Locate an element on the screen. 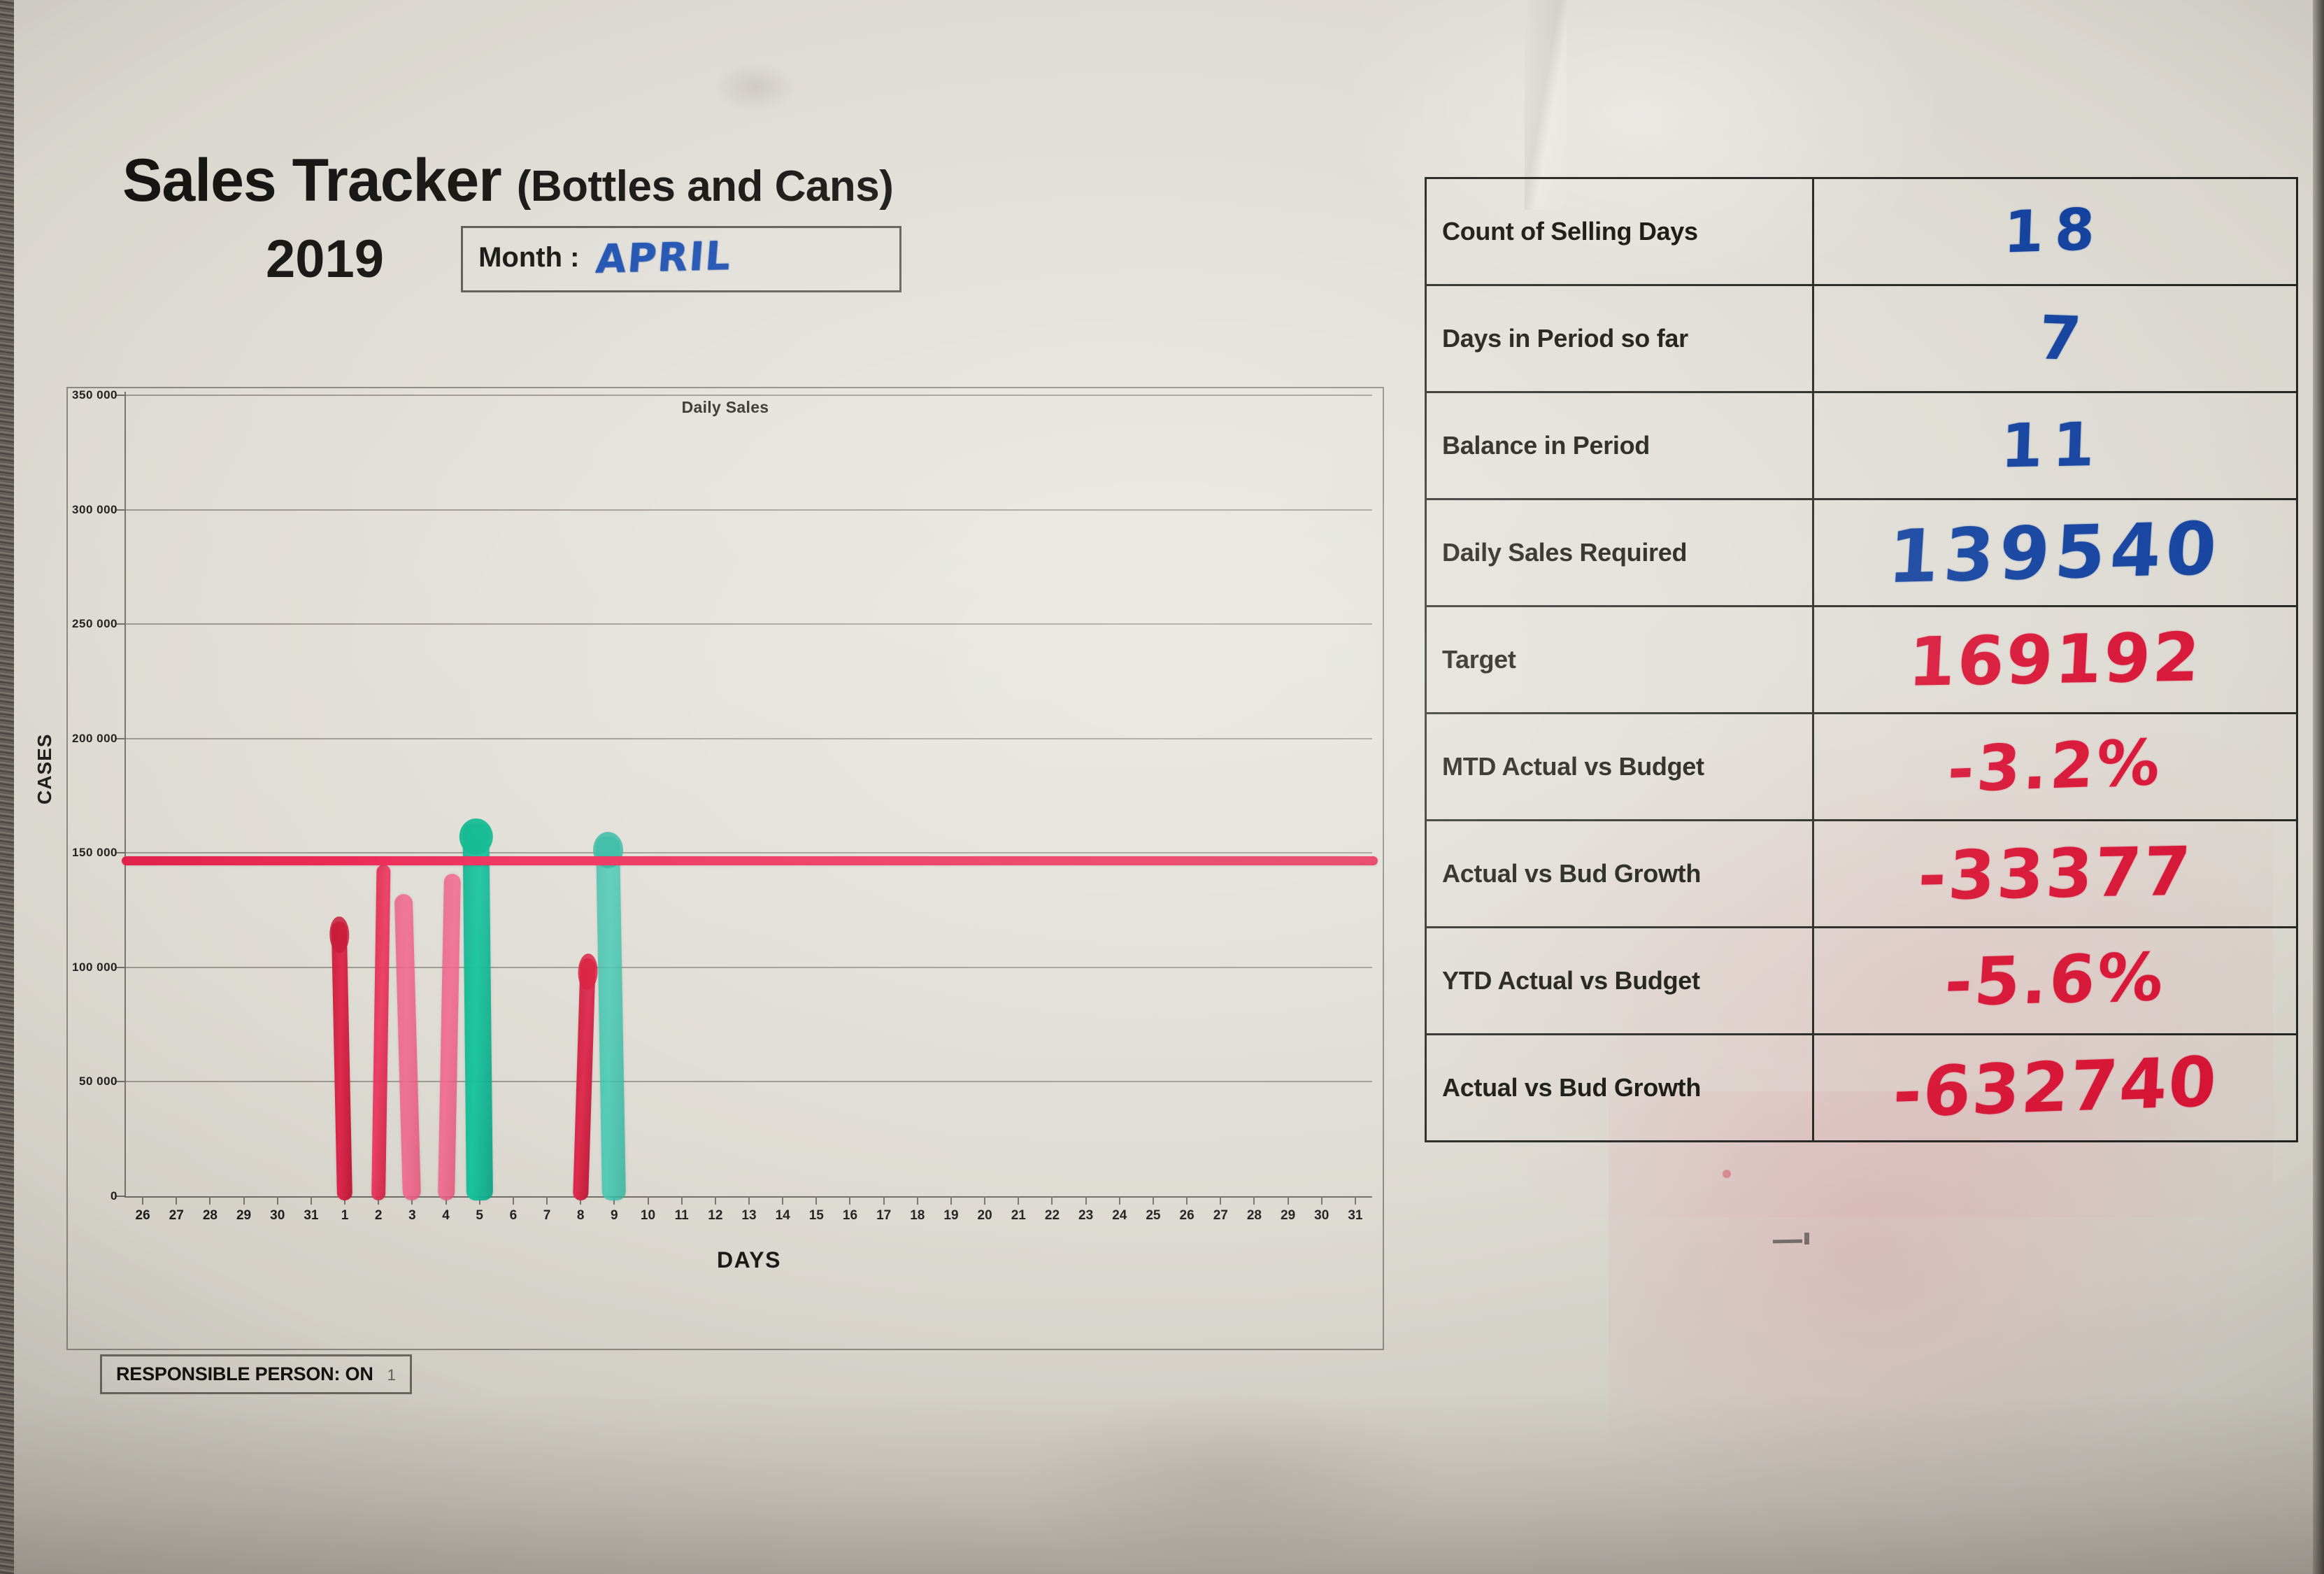 The width and height of the screenshot is (2324, 1574). x-axis-tick-label: 20 is located at coordinates (984, 1215).